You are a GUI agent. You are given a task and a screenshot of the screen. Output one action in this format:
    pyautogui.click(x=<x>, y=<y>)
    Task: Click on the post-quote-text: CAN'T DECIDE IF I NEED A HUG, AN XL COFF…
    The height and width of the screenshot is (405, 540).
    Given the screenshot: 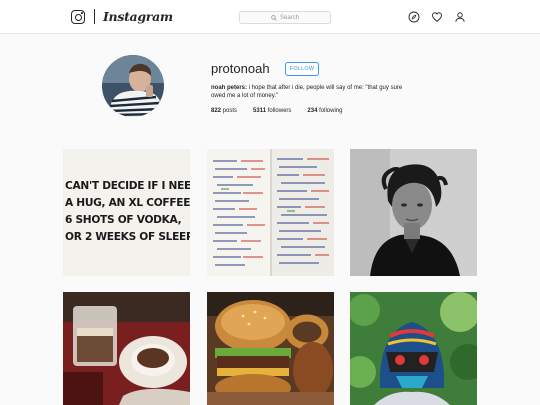 What is the action you would take?
    pyautogui.click(x=126, y=212)
    